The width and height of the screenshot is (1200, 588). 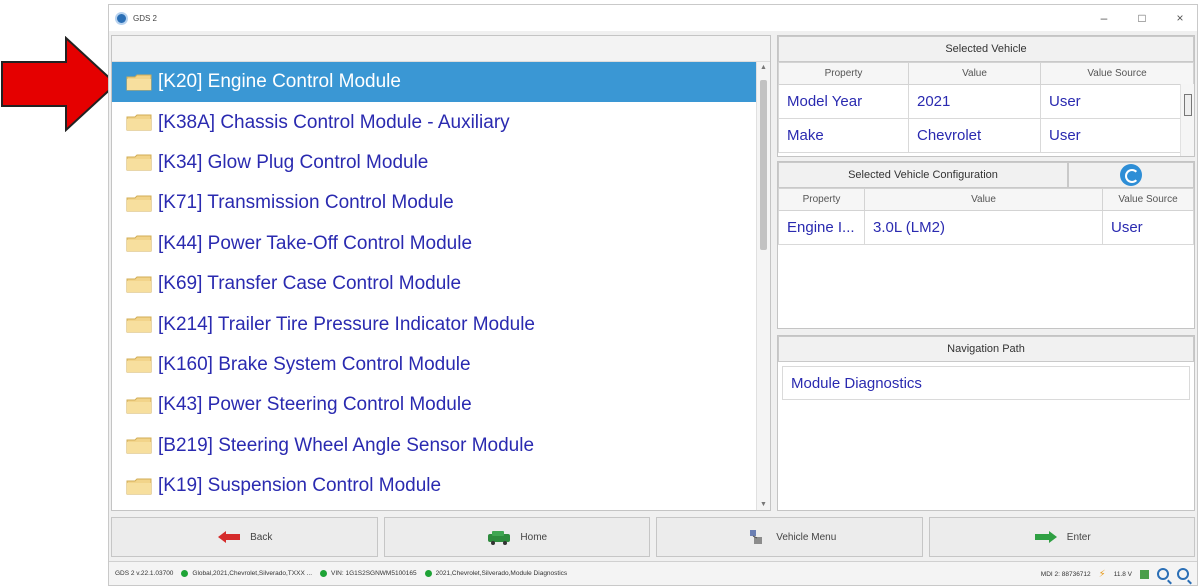 What do you see at coordinates (441, 49) in the screenshot?
I see `module-list-header` at bounding box center [441, 49].